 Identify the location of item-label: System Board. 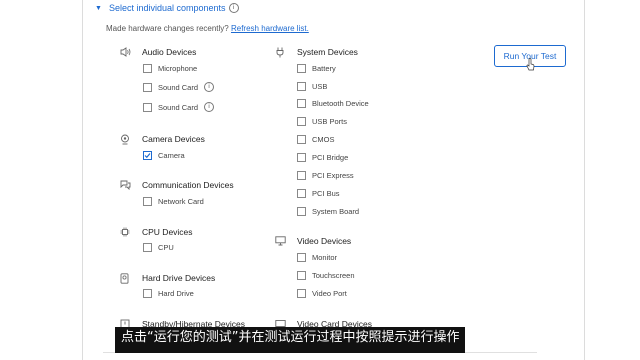
(336, 211).